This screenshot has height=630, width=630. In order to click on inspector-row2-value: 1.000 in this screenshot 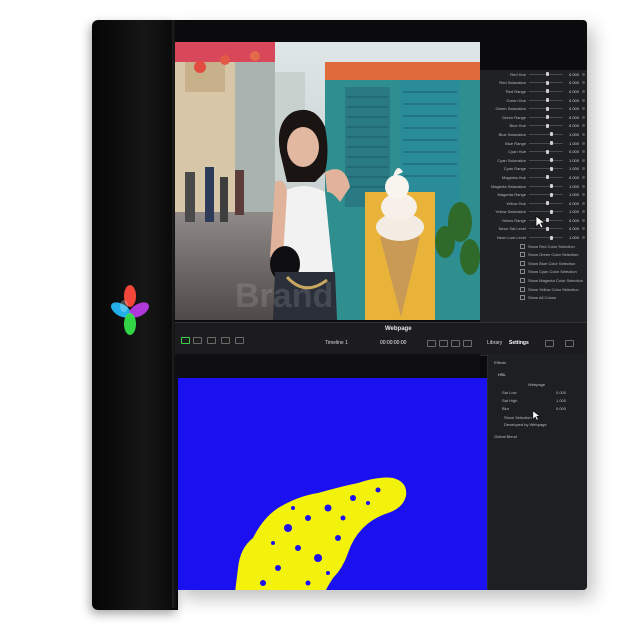, I will do `click(561, 400)`.